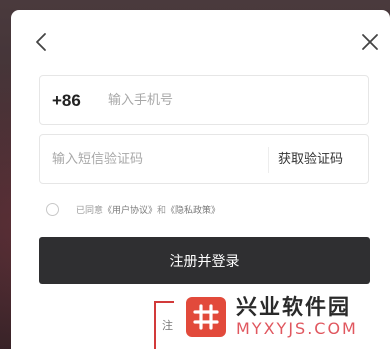 This screenshot has height=349, width=390. I want to click on agreement-text: 已同意《用户协议》和《隐私政策》, so click(148, 209).